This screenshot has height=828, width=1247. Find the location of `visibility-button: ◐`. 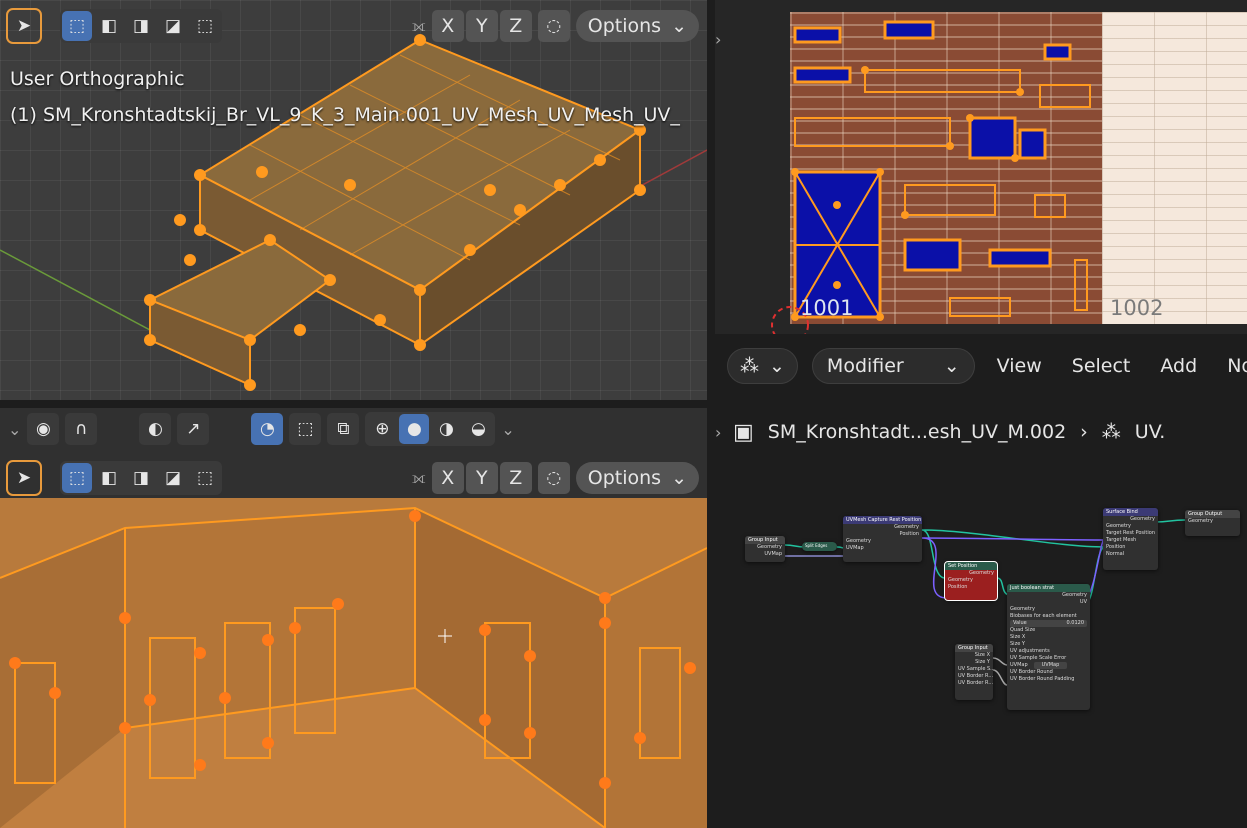

visibility-button: ◐ is located at coordinates (155, 429).